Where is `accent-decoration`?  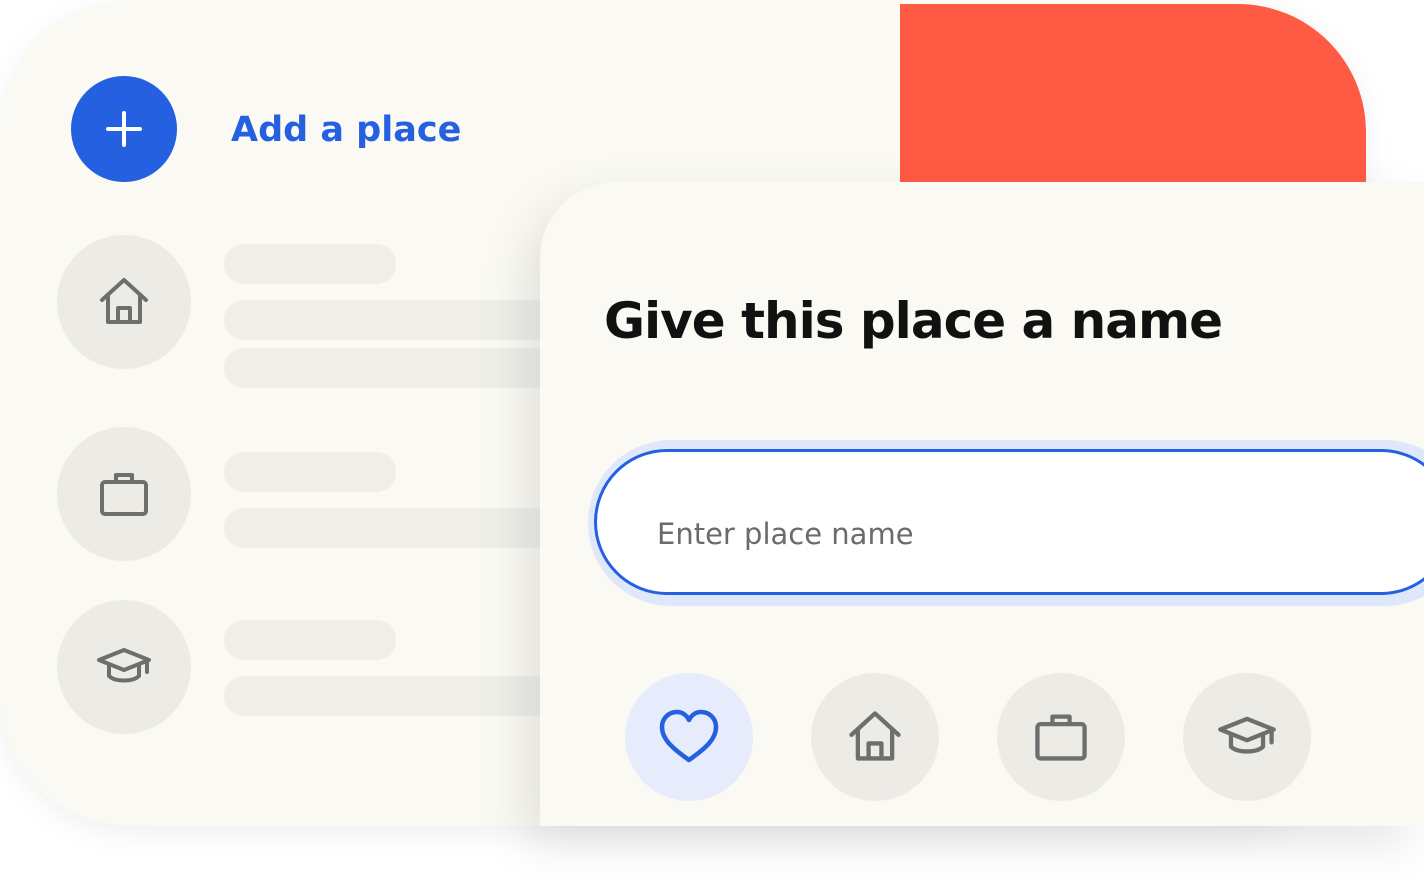 accent-decoration is located at coordinates (1133, 93).